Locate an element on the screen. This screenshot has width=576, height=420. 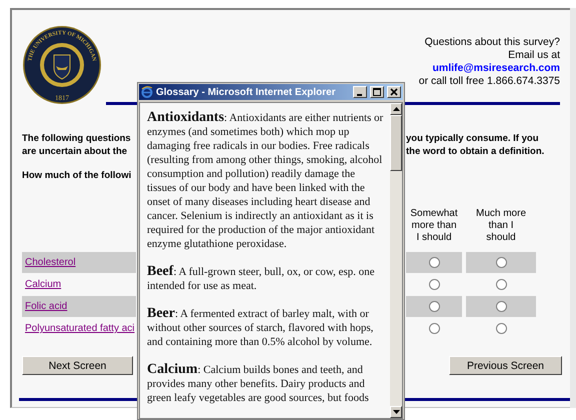
next-screen-button: Next Screen is located at coordinates (77, 365).